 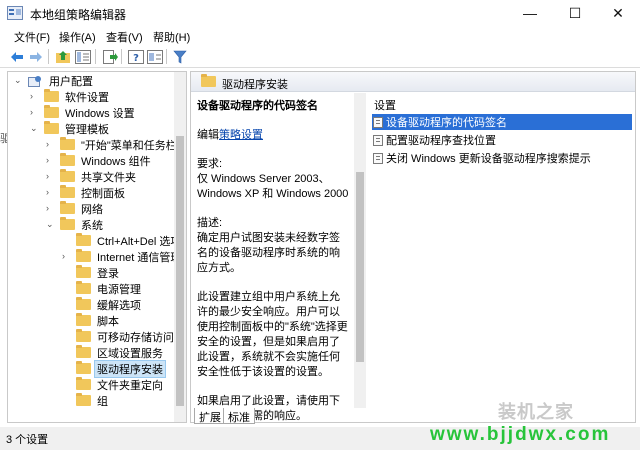 I want to click on tree-item: › 控制面板, so click(x=97, y=192).